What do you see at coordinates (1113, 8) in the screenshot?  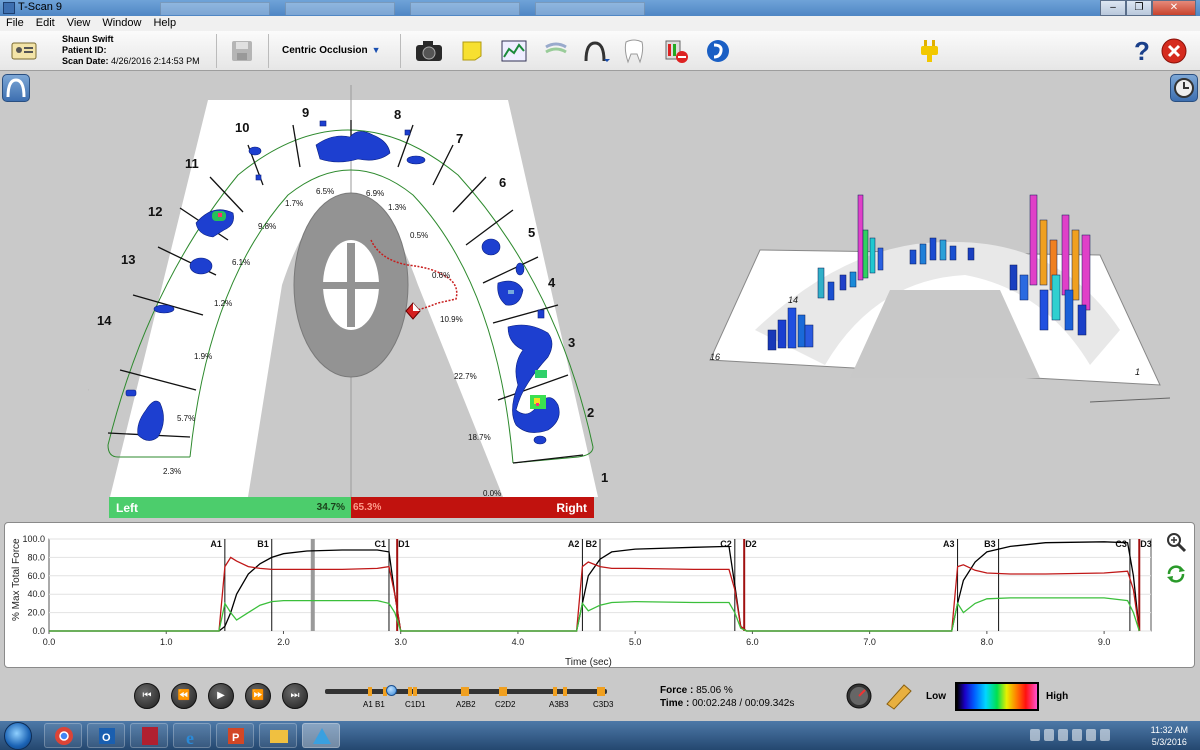 I see `minimize-button: –` at bounding box center [1113, 8].